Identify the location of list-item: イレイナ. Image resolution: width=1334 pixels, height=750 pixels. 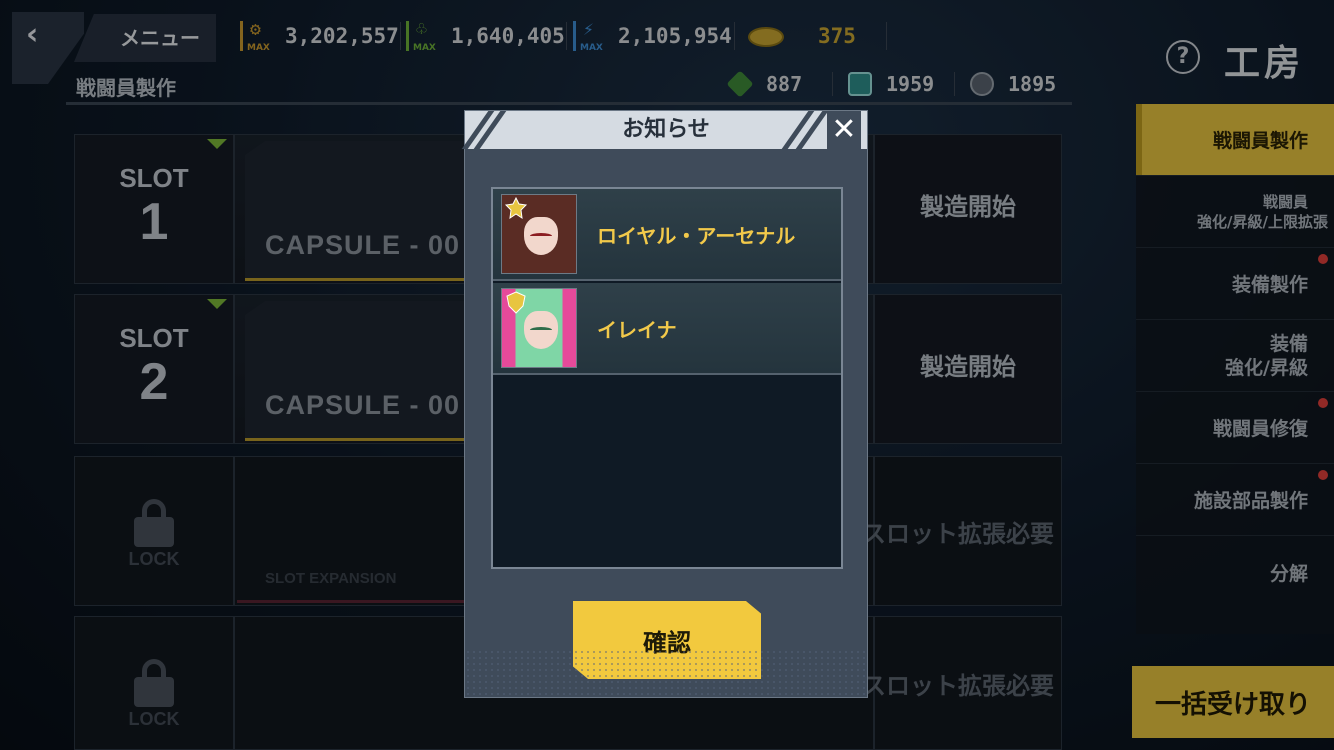
(667, 329).